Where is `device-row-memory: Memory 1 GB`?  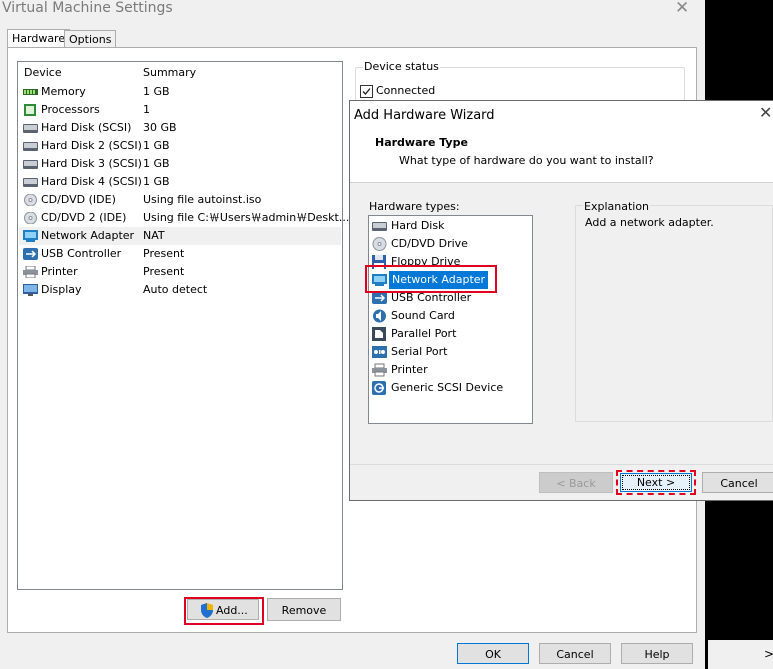 device-row-memory: Memory 1 GB is located at coordinates (180, 92).